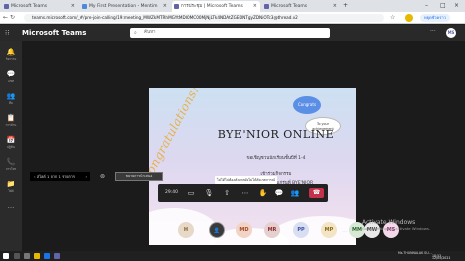 The height and width of the screenshot is (261, 465). I want to click on participant-avatar: H, so click(186, 230).